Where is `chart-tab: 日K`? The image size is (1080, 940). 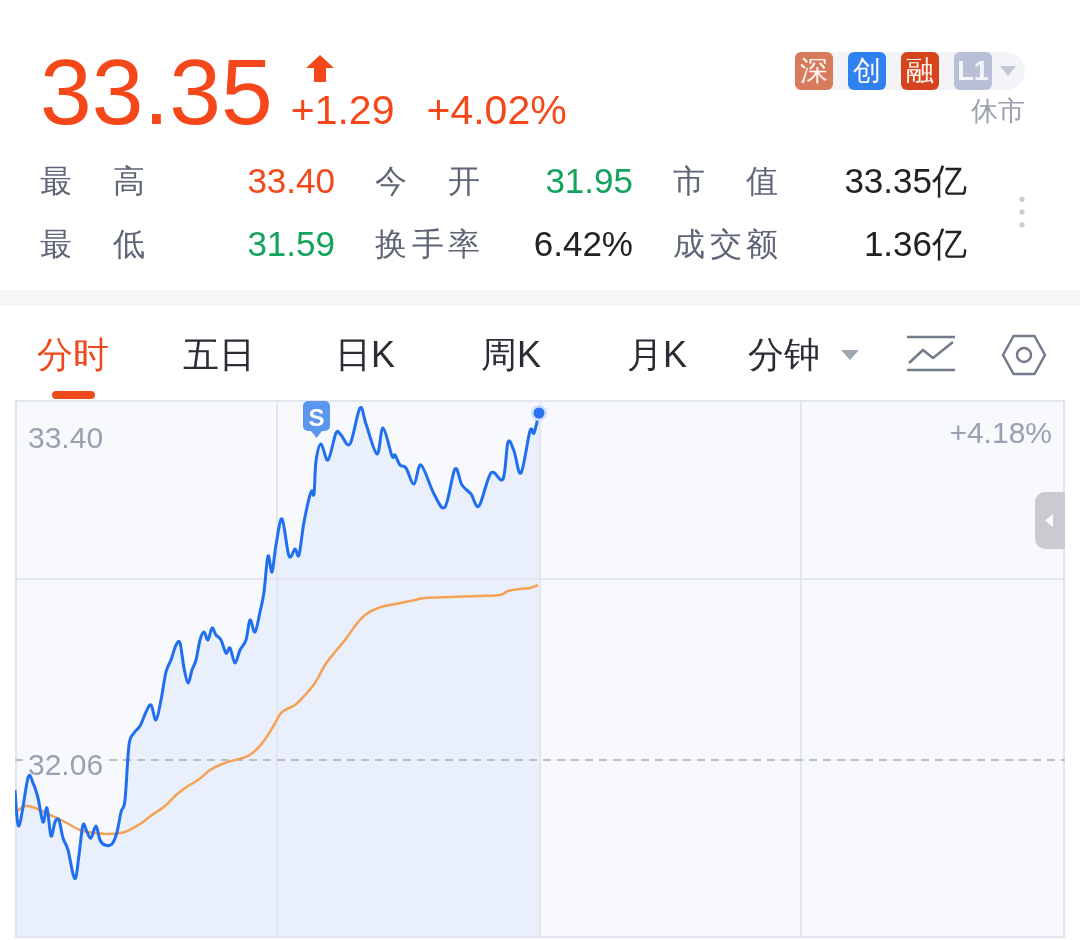 chart-tab: 日K is located at coordinates (365, 350).